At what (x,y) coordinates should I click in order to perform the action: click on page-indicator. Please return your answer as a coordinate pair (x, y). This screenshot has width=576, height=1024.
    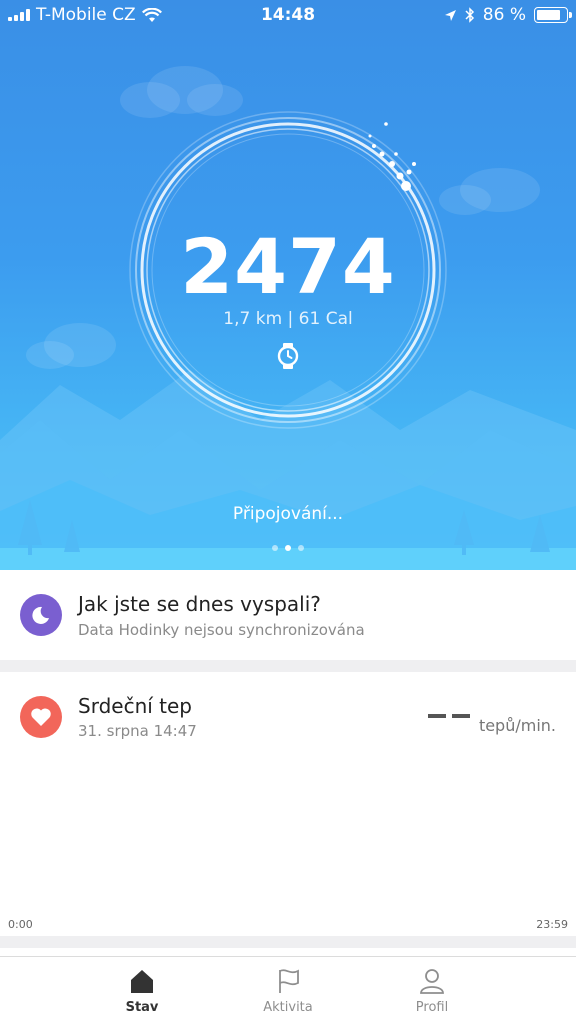
    Looking at the image, I should click on (288, 548).